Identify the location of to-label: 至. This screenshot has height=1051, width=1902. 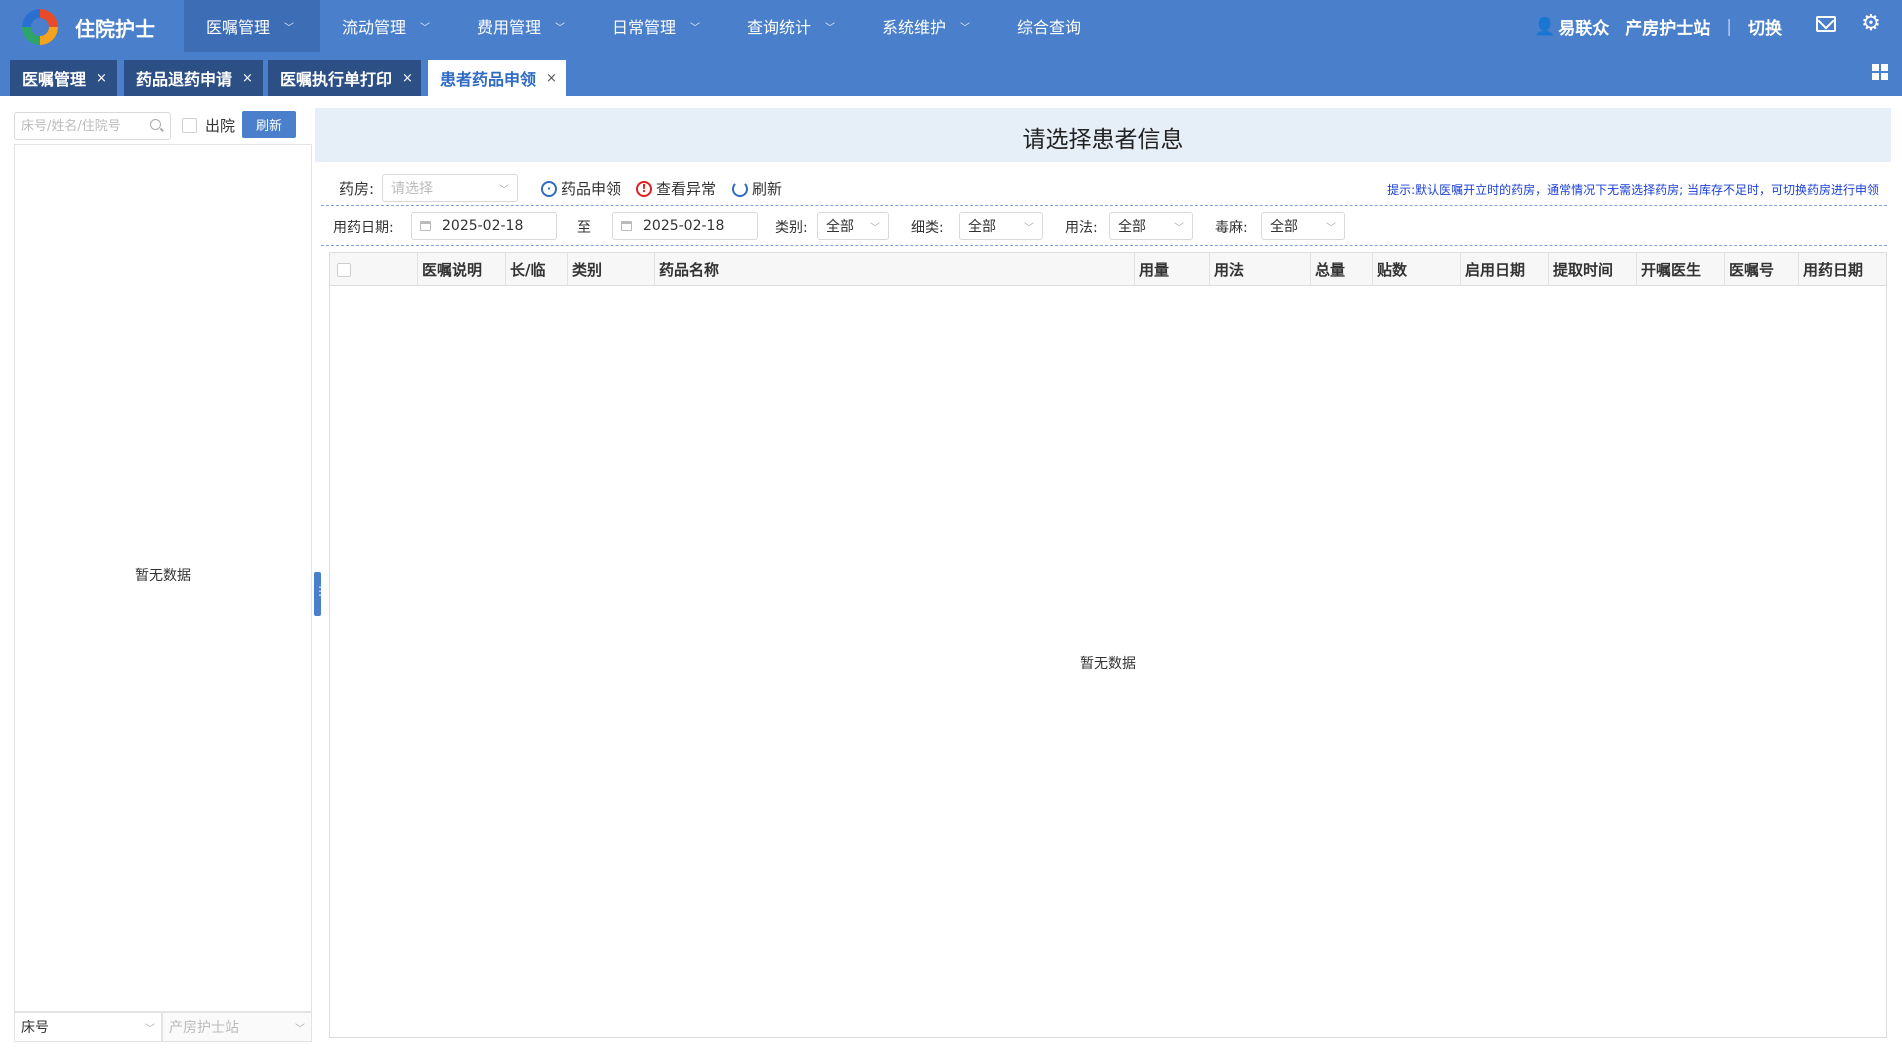
(584, 228).